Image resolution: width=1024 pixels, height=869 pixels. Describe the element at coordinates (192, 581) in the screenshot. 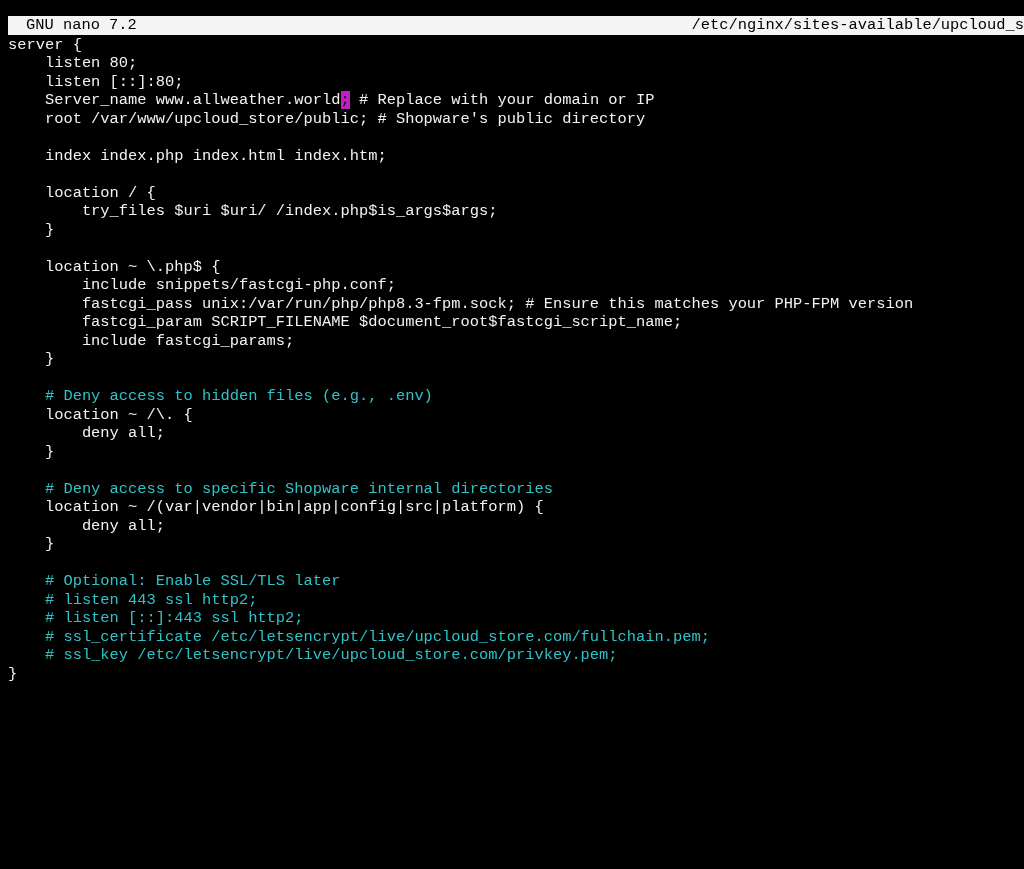

I see `comment-line: # Optional: Enable SSL/TLS later` at that location.